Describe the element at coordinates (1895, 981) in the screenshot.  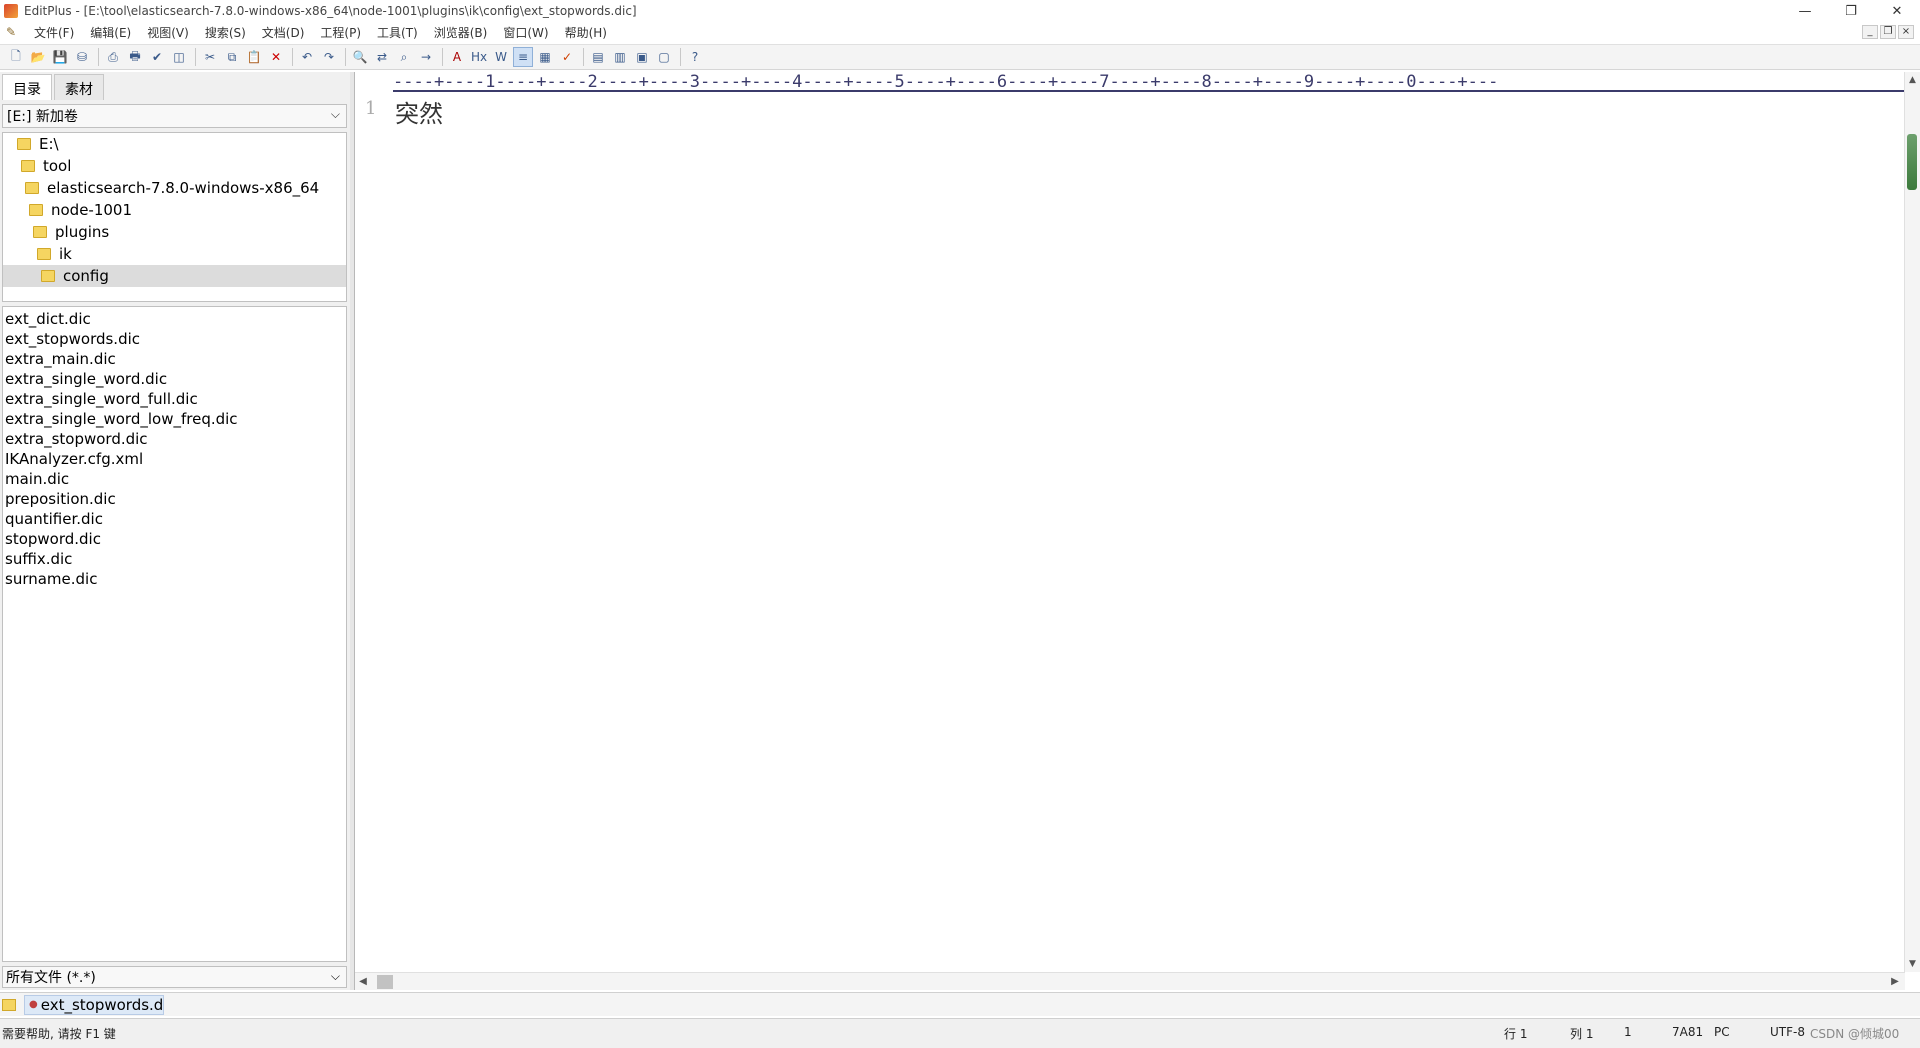
I see `scroll-right-icon: ▶` at that location.